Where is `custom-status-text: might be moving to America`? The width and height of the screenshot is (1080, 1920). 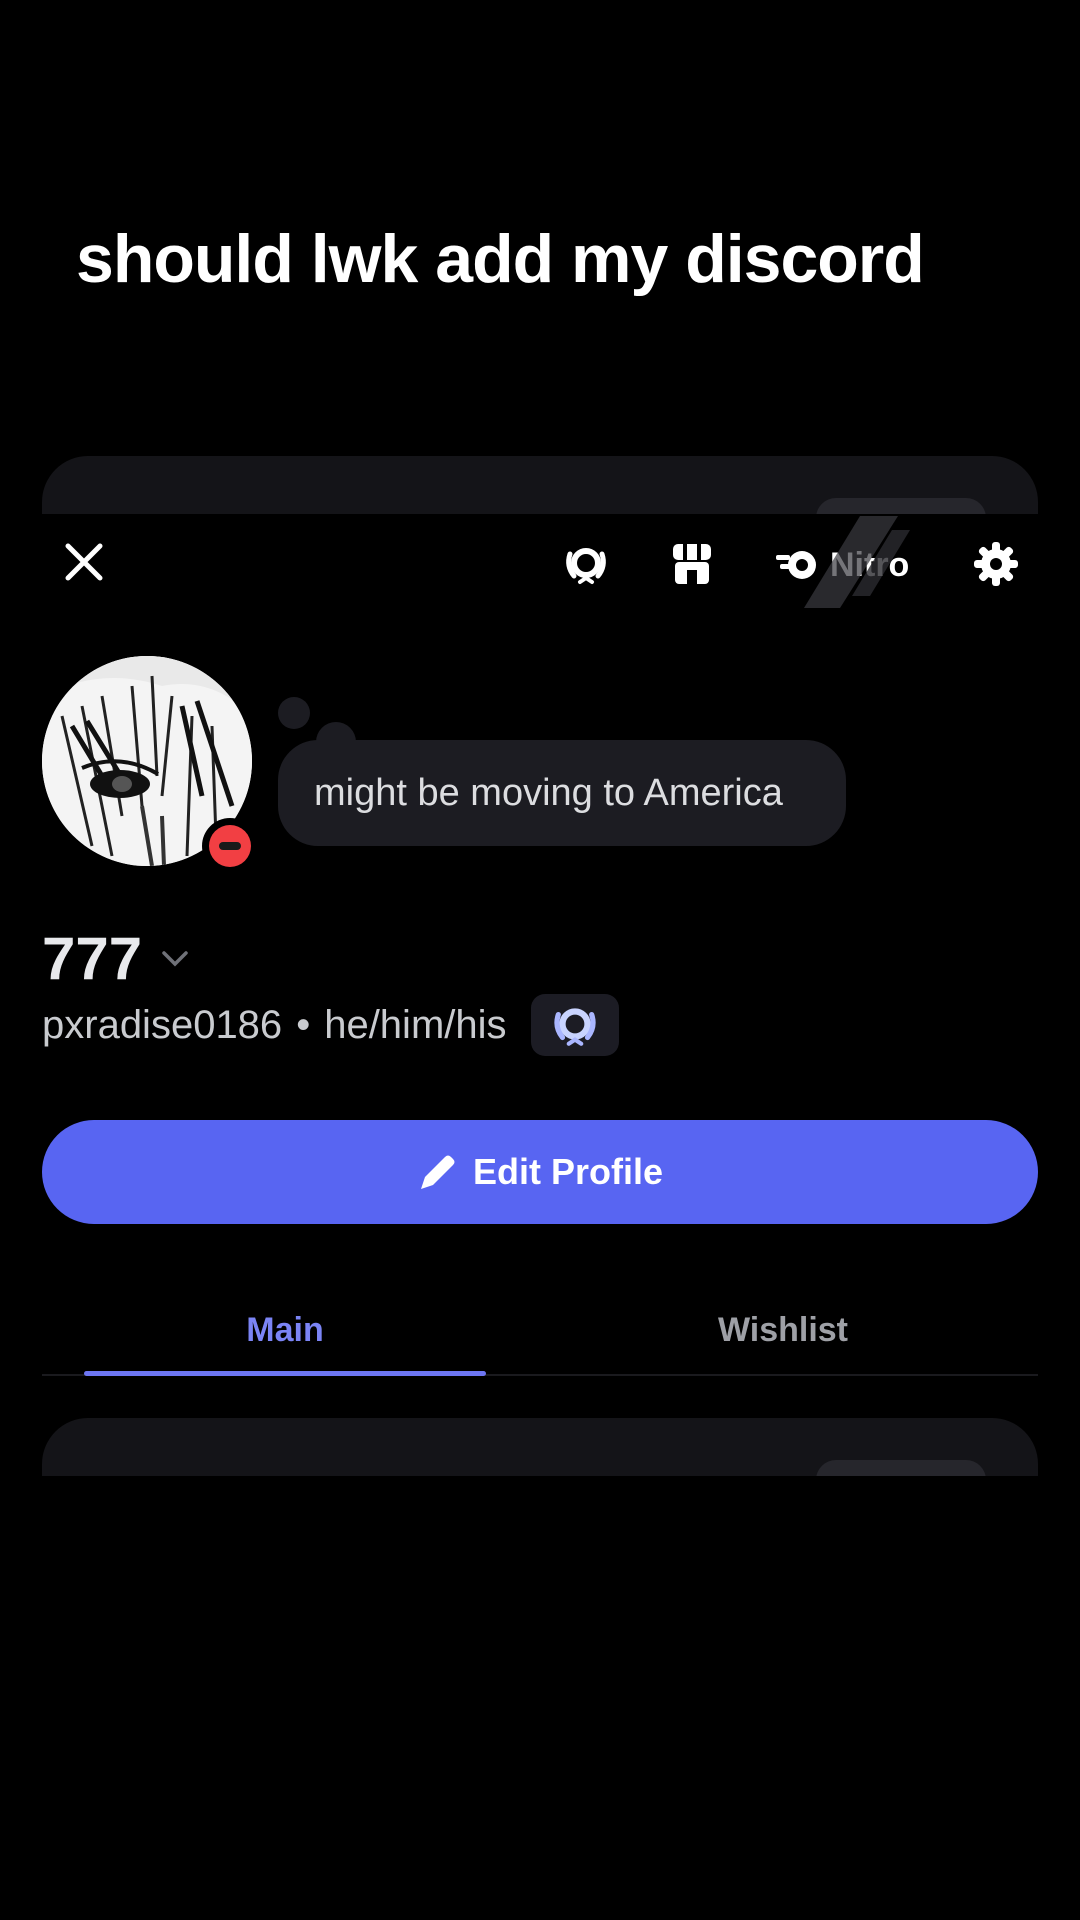
custom-status-text: might be moving to America is located at coordinates (548, 792).